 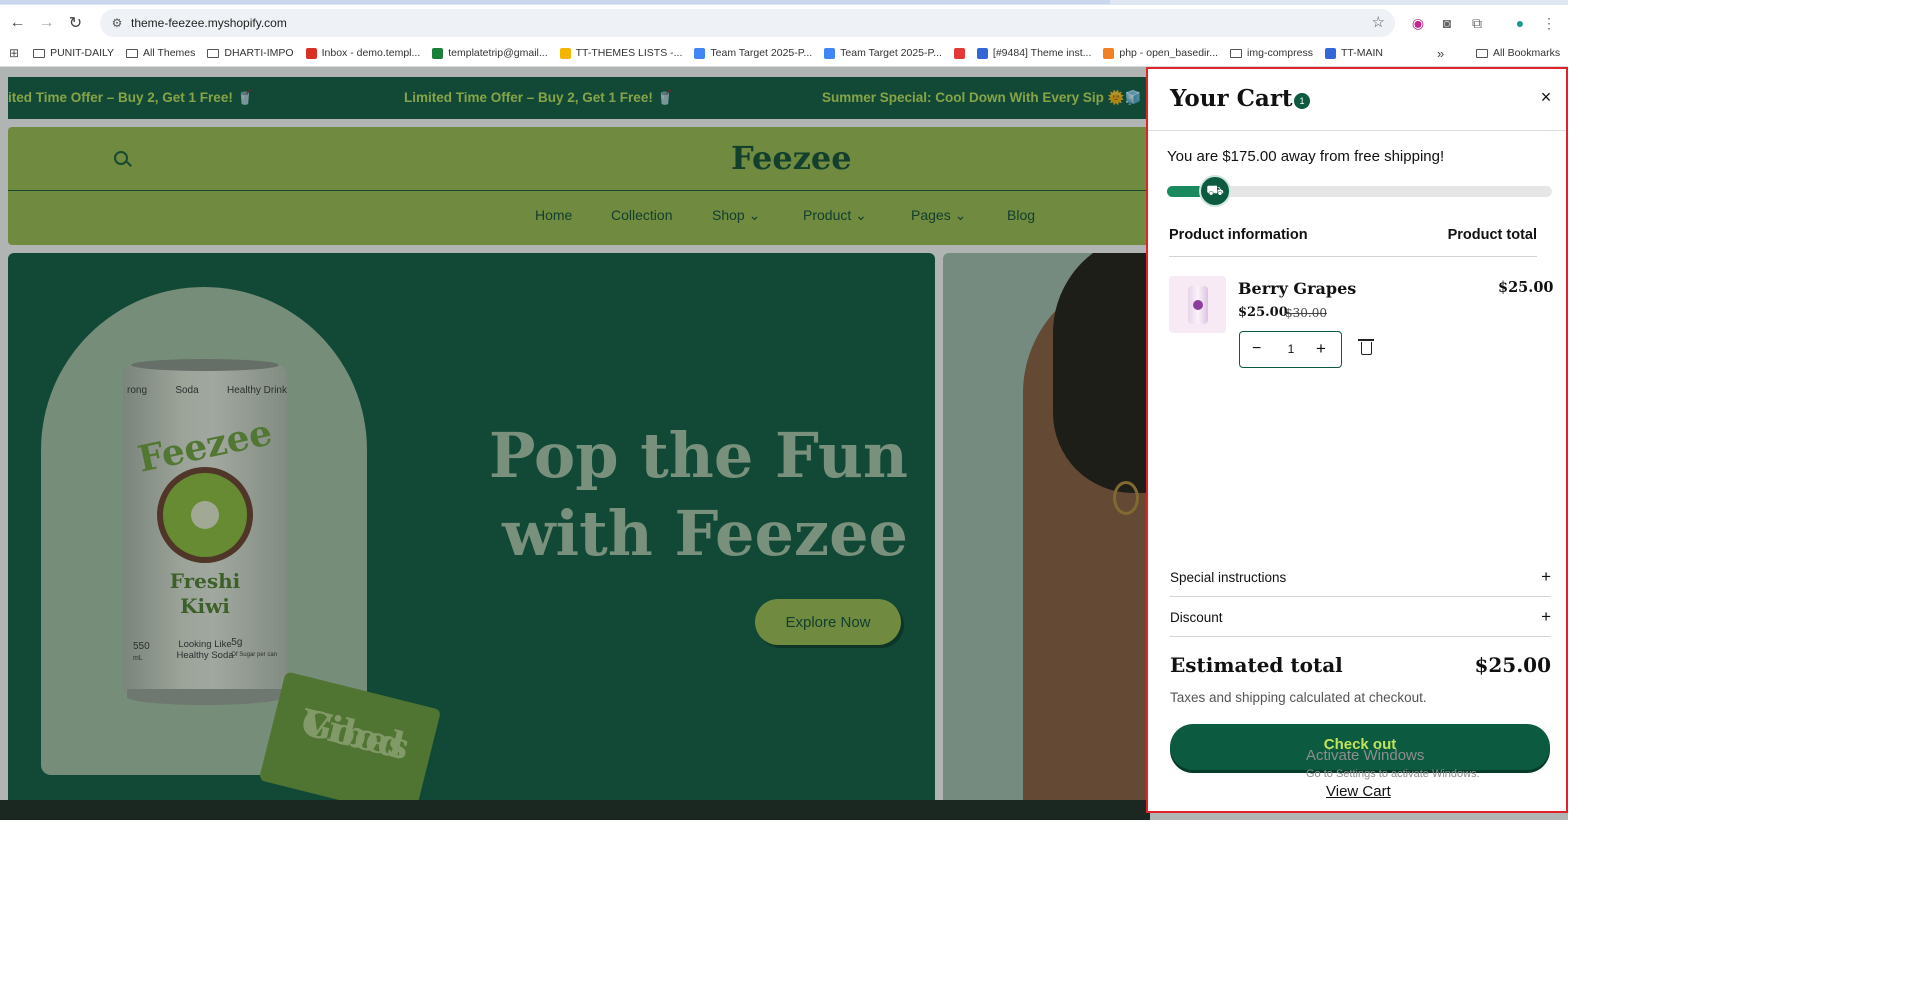 I want to click on plus-icon: +, so click(x=1321, y=349).